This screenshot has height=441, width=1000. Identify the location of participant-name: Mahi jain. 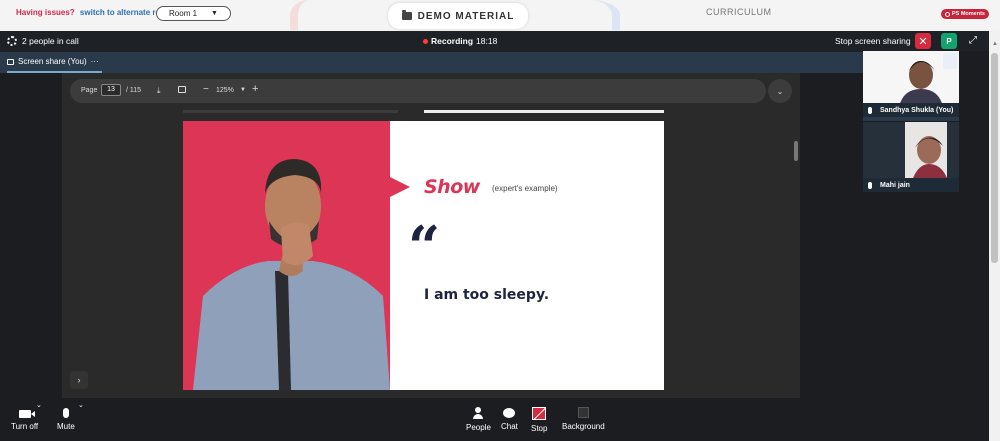
(895, 185).